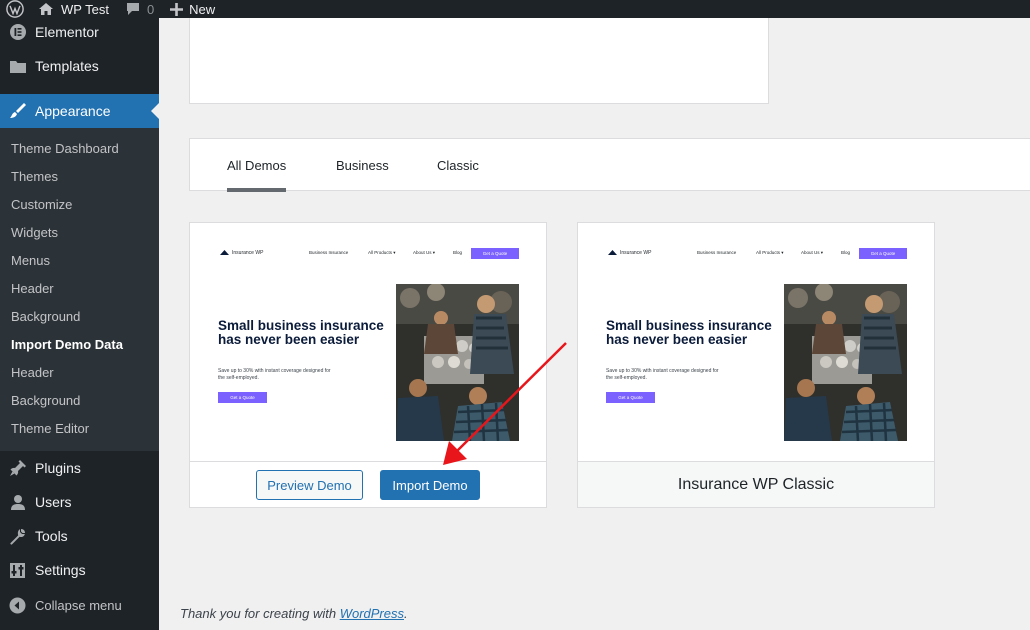 The width and height of the screenshot is (1030, 630). I want to click on home-icon, so click(46, 9).